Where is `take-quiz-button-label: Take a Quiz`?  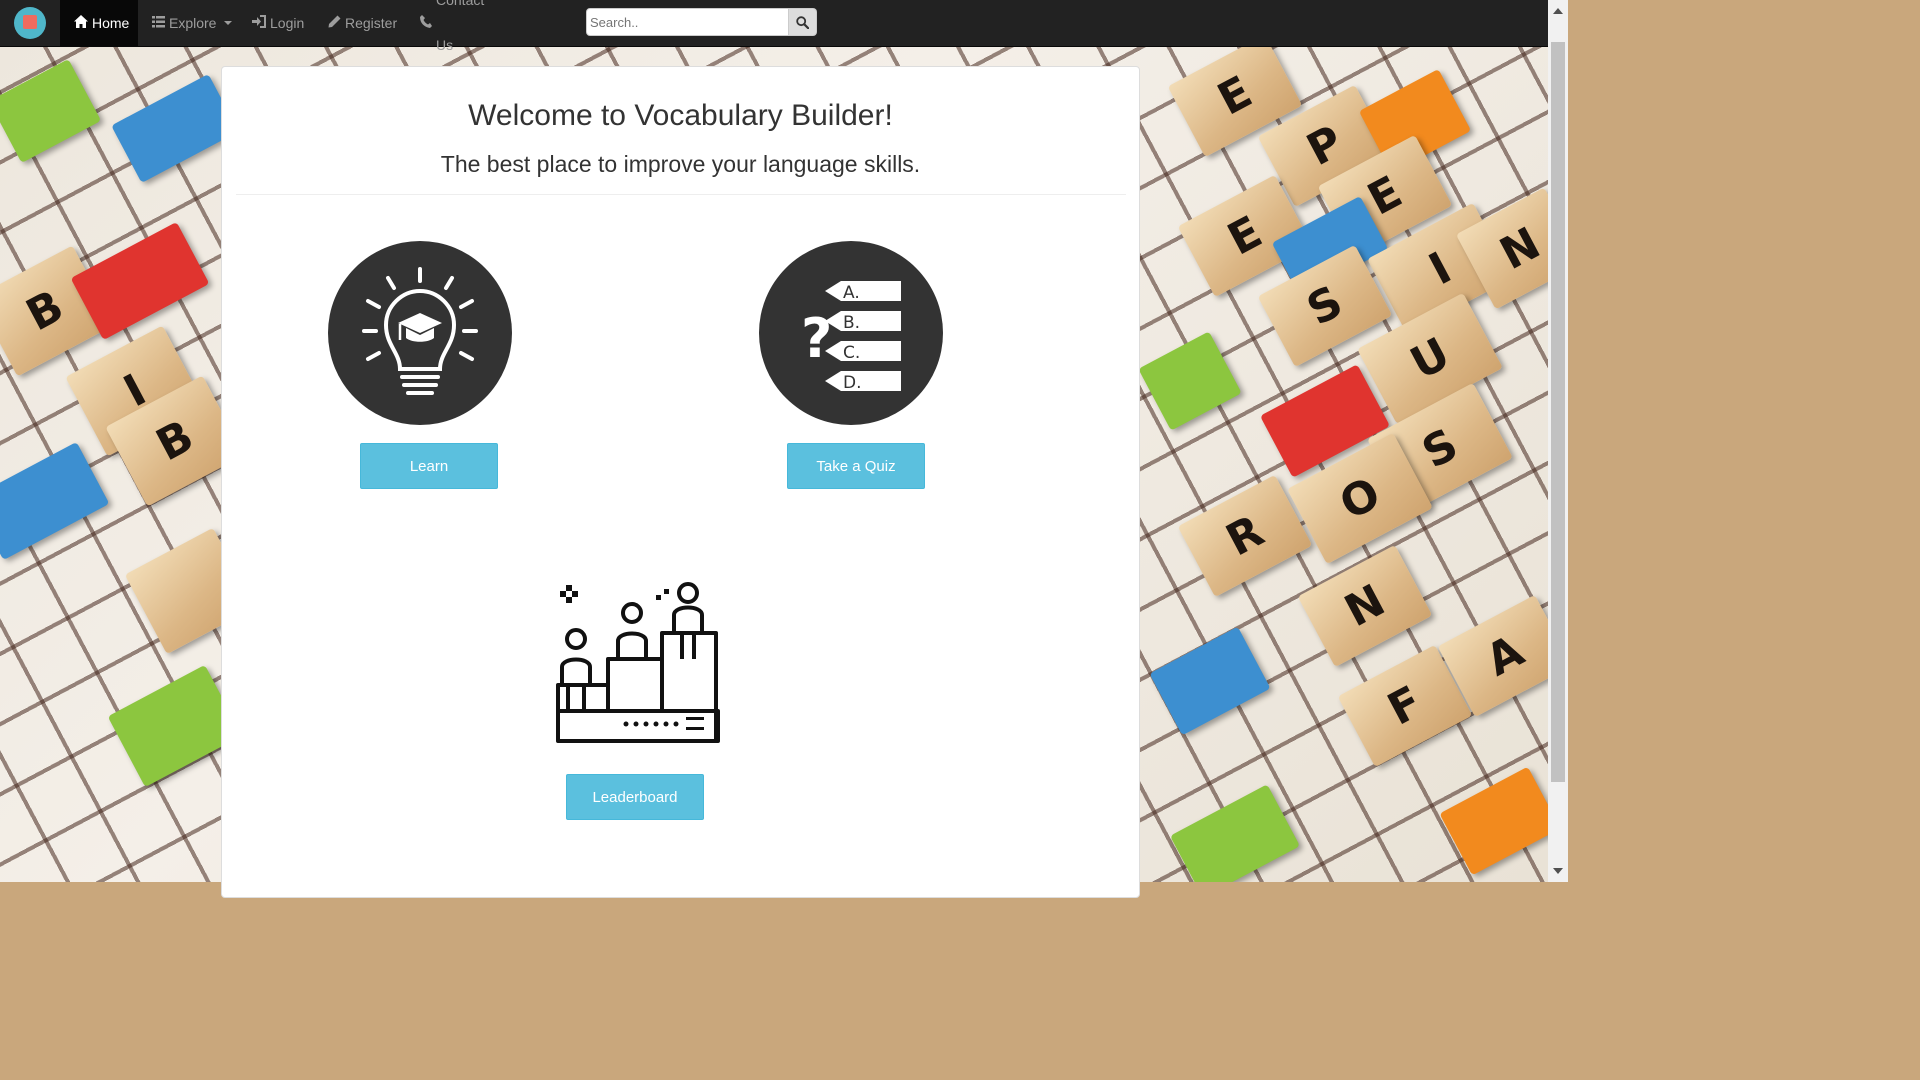 take-quiz-button-label: Take a Quiz is located at coordinates (856, 466).